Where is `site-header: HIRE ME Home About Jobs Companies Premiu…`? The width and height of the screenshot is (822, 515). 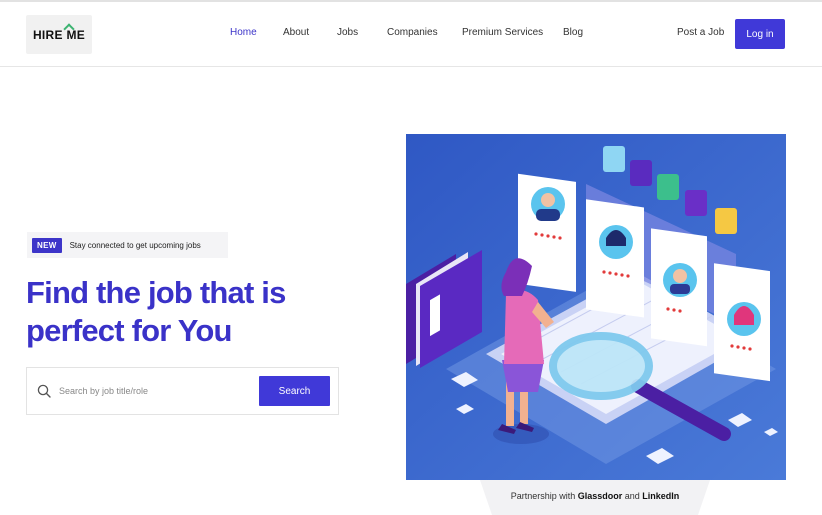
site-header: HIRE ME Home About Jobs Companies Premiu… is located at coordinates (411, 34).